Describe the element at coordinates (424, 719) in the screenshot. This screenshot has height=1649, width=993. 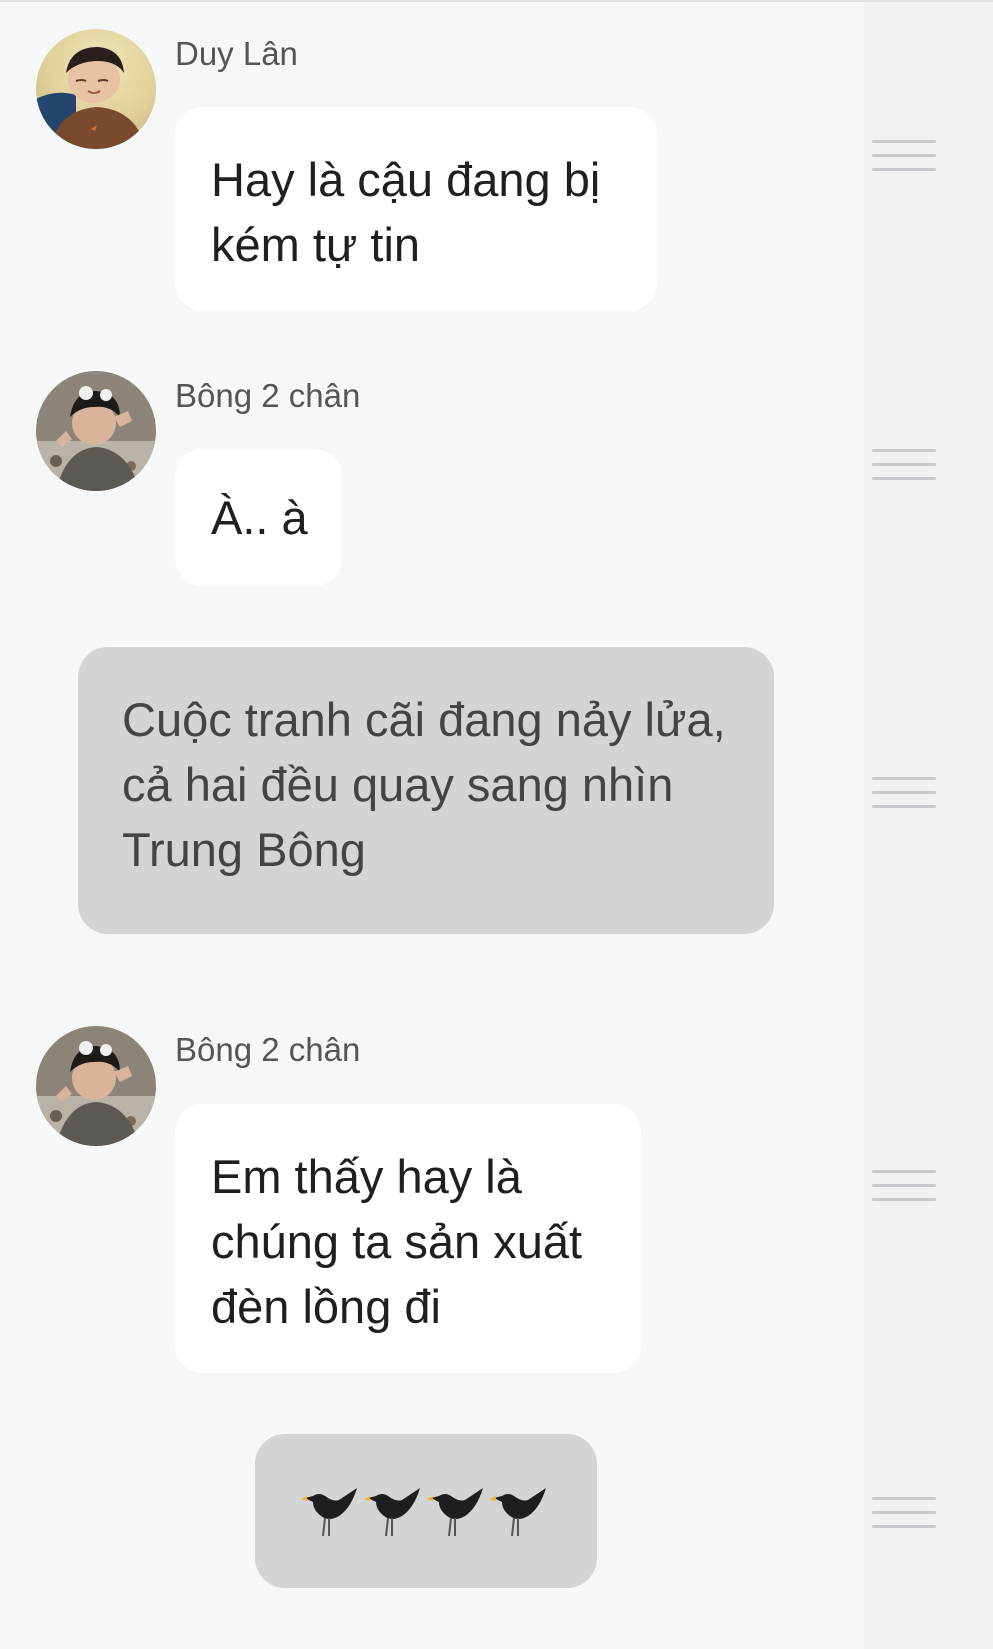
I see `narration-text: Cuộc tranh cãi đang nảy lửa,` at that location.